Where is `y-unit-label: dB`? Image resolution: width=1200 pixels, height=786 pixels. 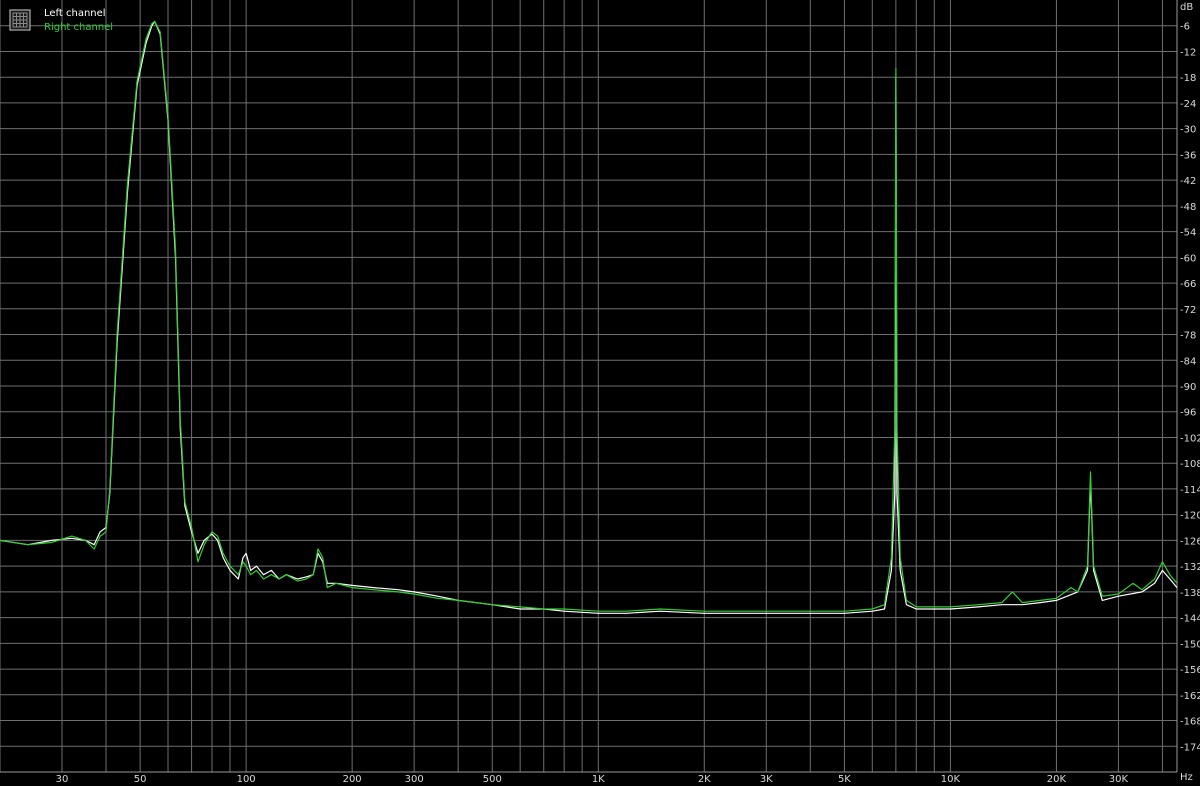 y-unit-label: dB is located at coordinates (1186, 7).